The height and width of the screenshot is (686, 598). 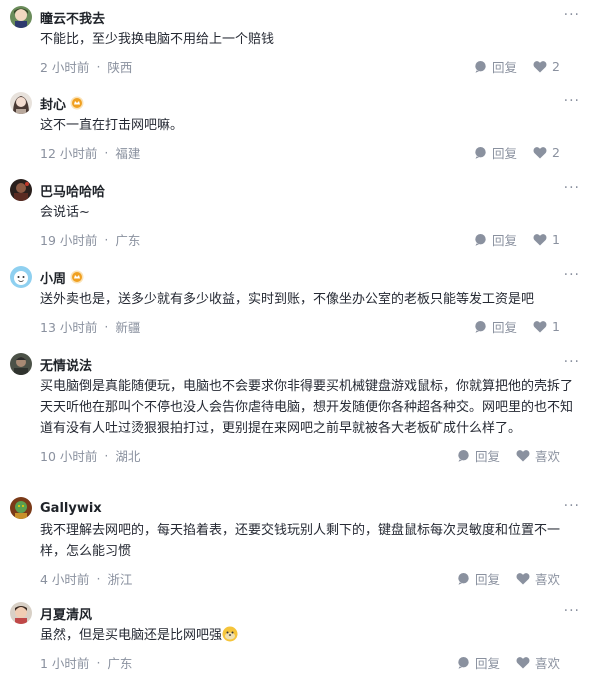 I want to click on username: 无情说法, so click(x=66, y=364).